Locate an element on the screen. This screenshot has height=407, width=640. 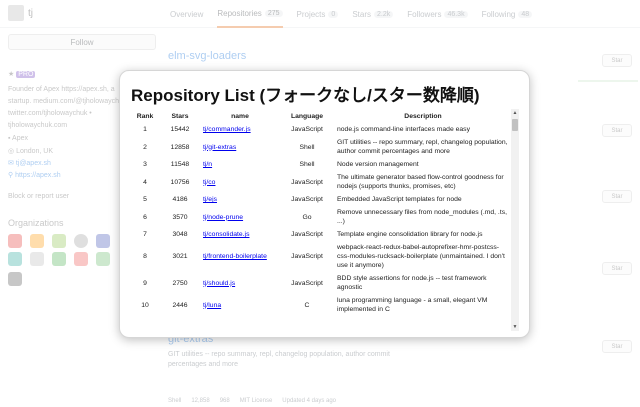
tab-label: Following is located at coordinates (498, 14).